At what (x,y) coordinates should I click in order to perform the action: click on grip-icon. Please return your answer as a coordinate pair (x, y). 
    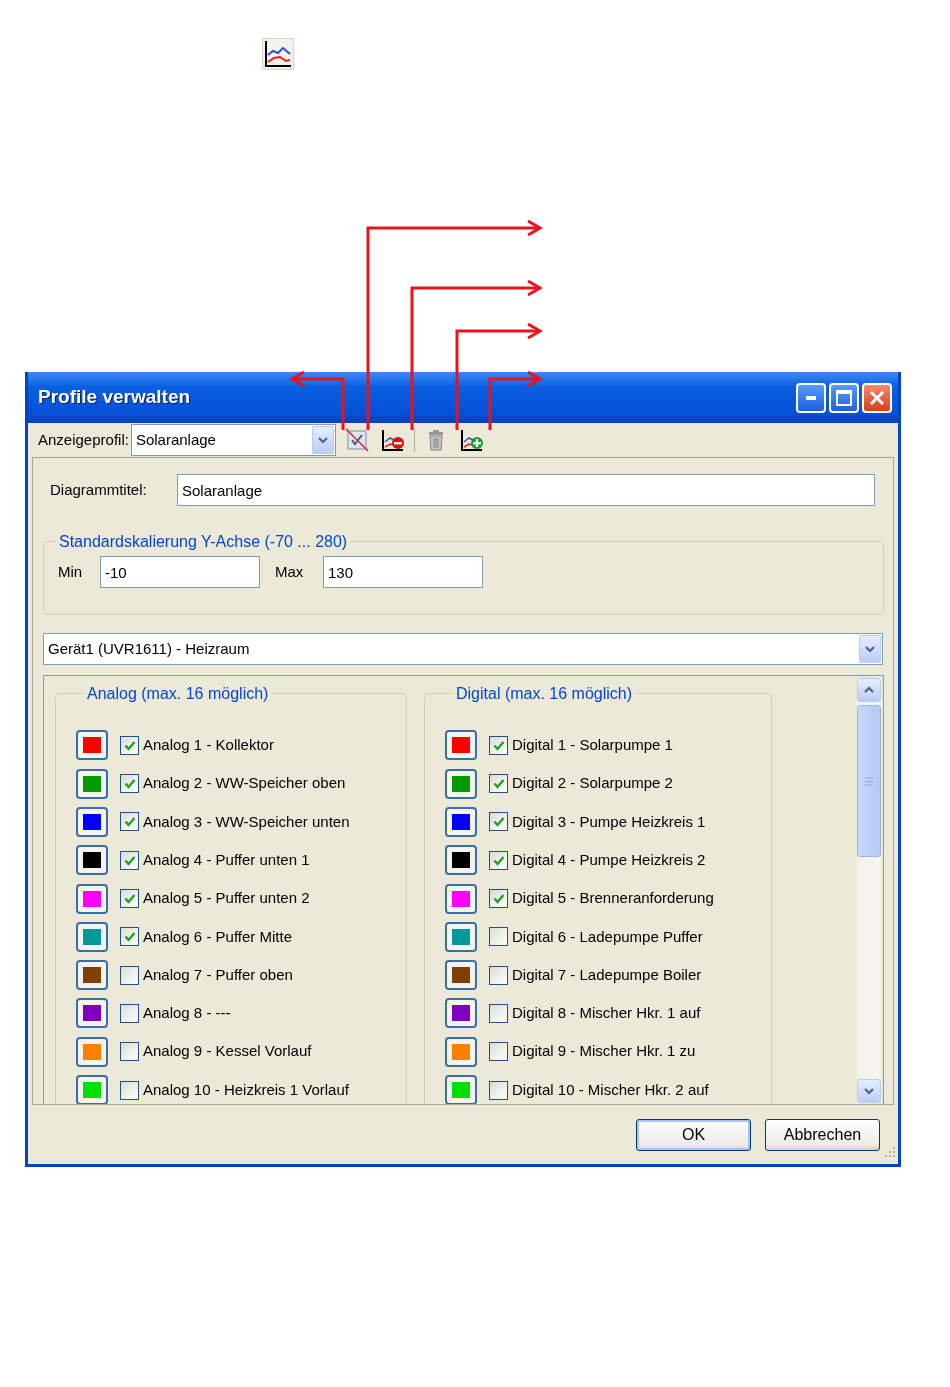
    Looking at the image, I should click on (869, 781).